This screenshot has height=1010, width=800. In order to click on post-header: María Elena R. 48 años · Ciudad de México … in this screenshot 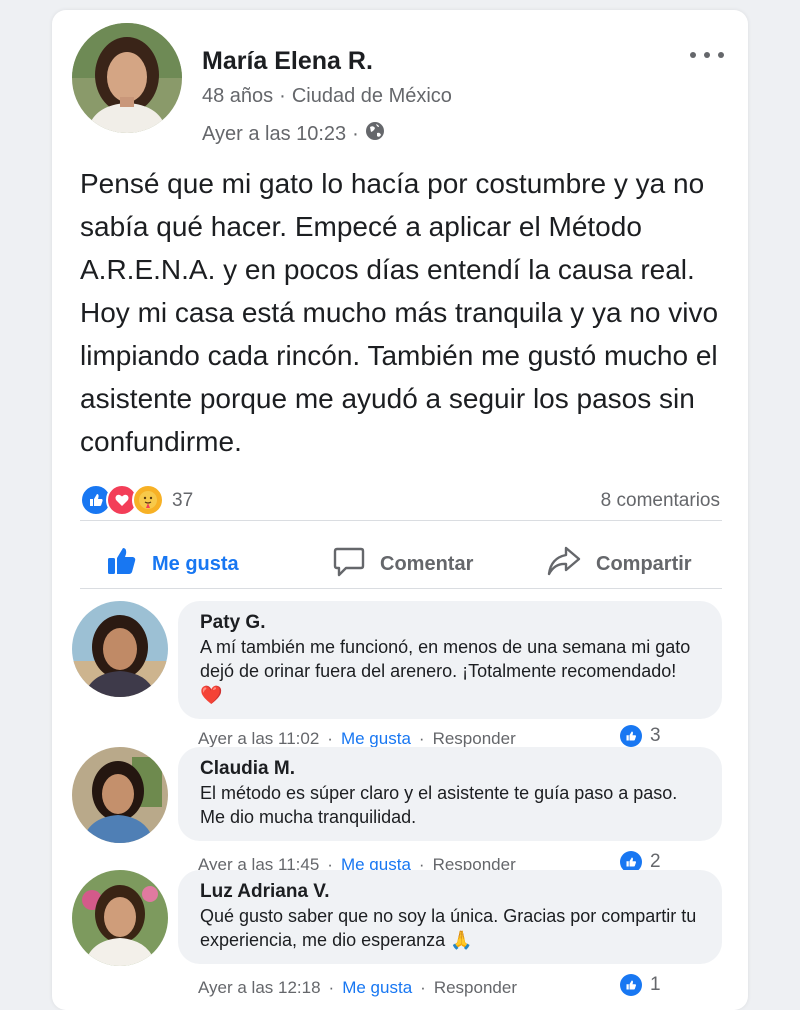, I will do `click(400, 84)`.